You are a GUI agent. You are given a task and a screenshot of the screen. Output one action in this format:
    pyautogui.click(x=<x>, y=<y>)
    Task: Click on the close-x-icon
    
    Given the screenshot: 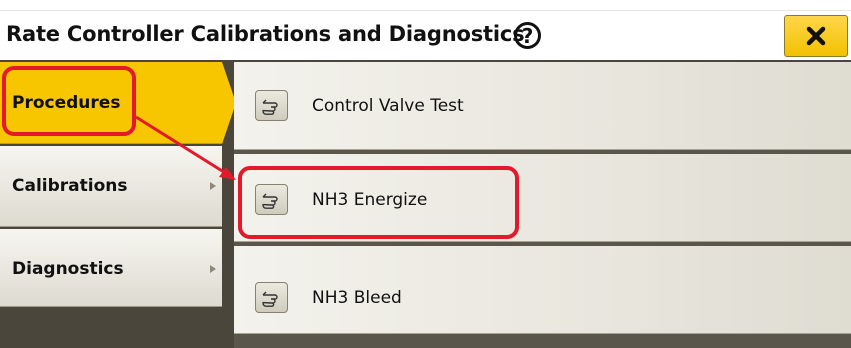 What is the action you would take?
    pyautogui.click(x=816, y=36)
    